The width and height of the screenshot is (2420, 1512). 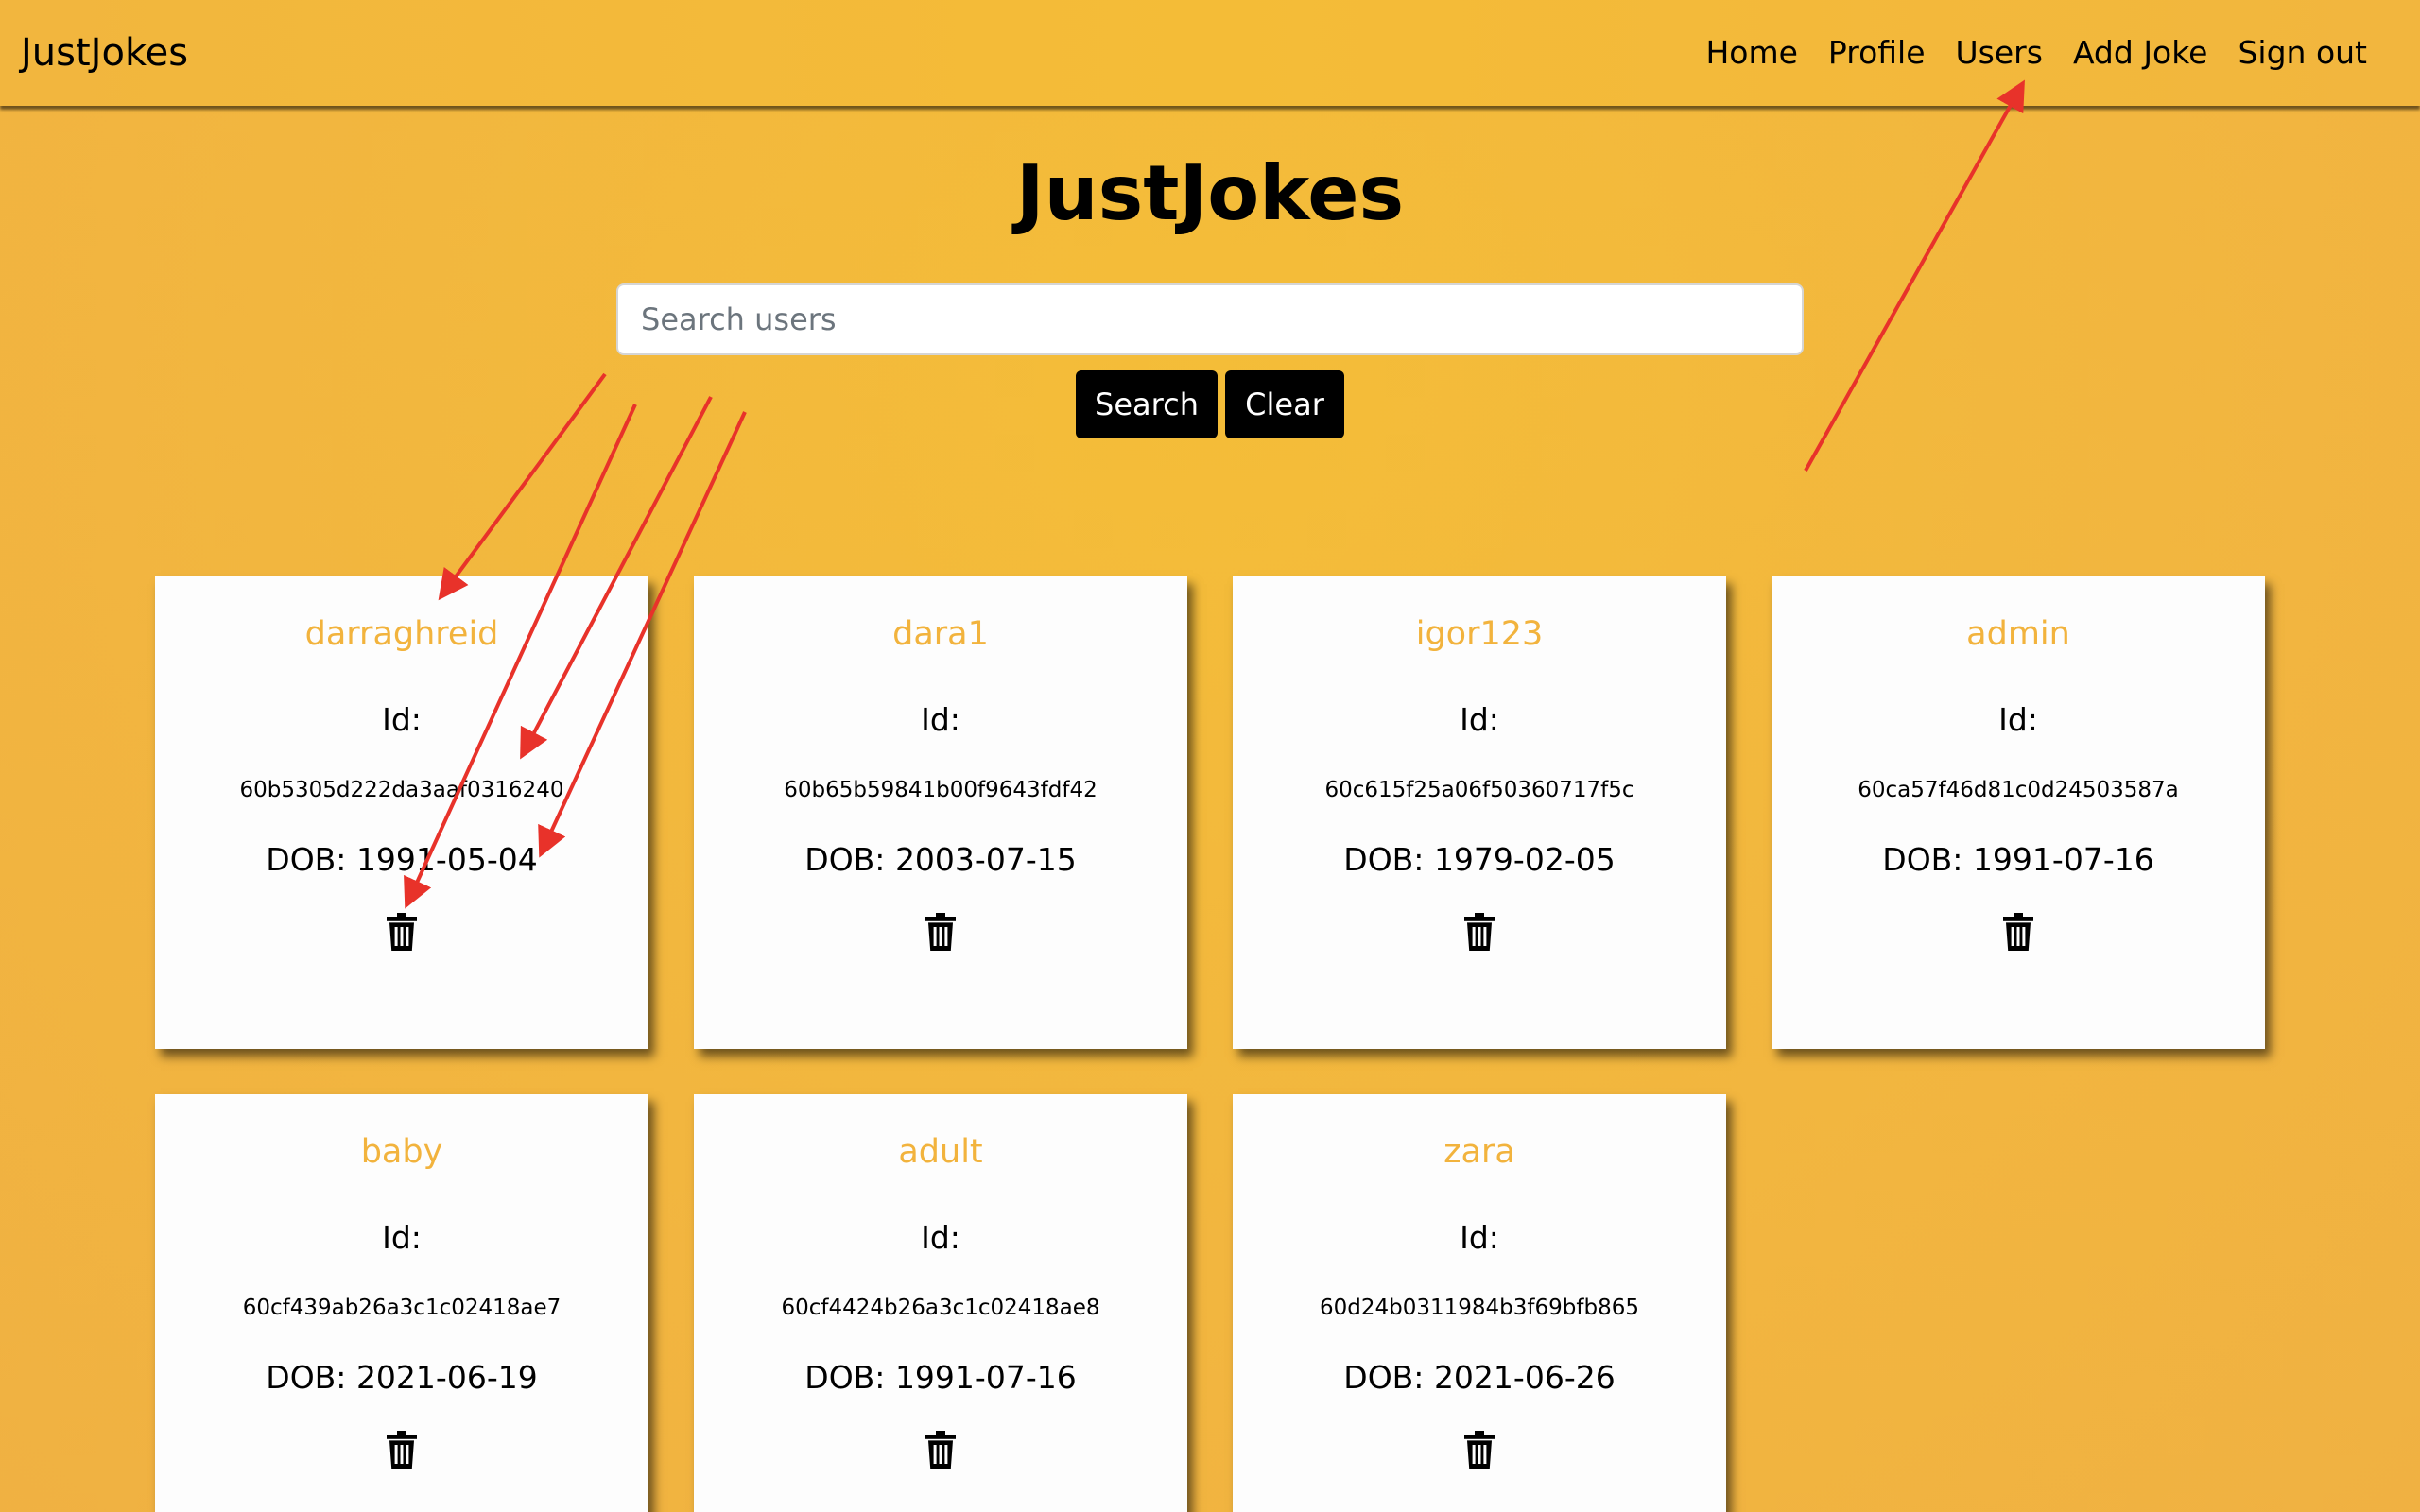 I want to click on username: adult, so click(x=941, y=1152).